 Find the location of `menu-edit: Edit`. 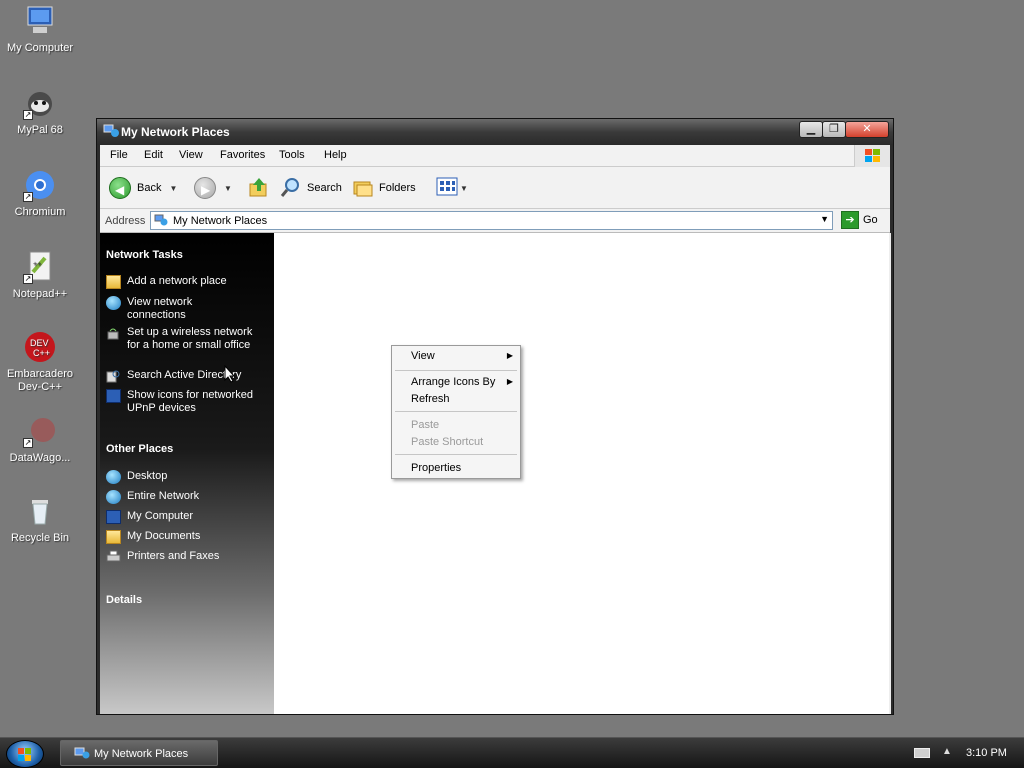

menu-edit: Edit is located at coordinates (153, 155).